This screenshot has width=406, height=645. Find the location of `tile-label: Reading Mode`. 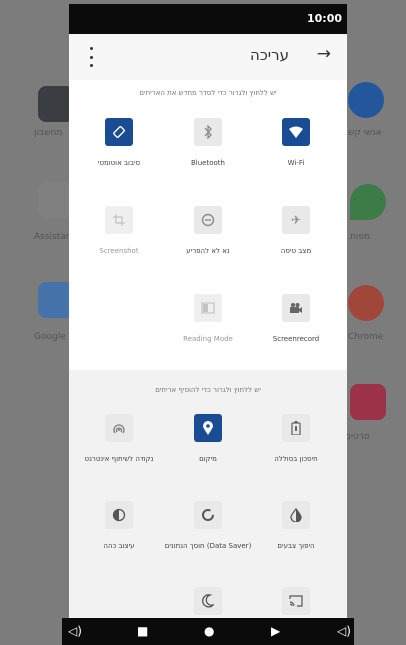

tile-label: Reading Mode is located at coordinates (208, 339).